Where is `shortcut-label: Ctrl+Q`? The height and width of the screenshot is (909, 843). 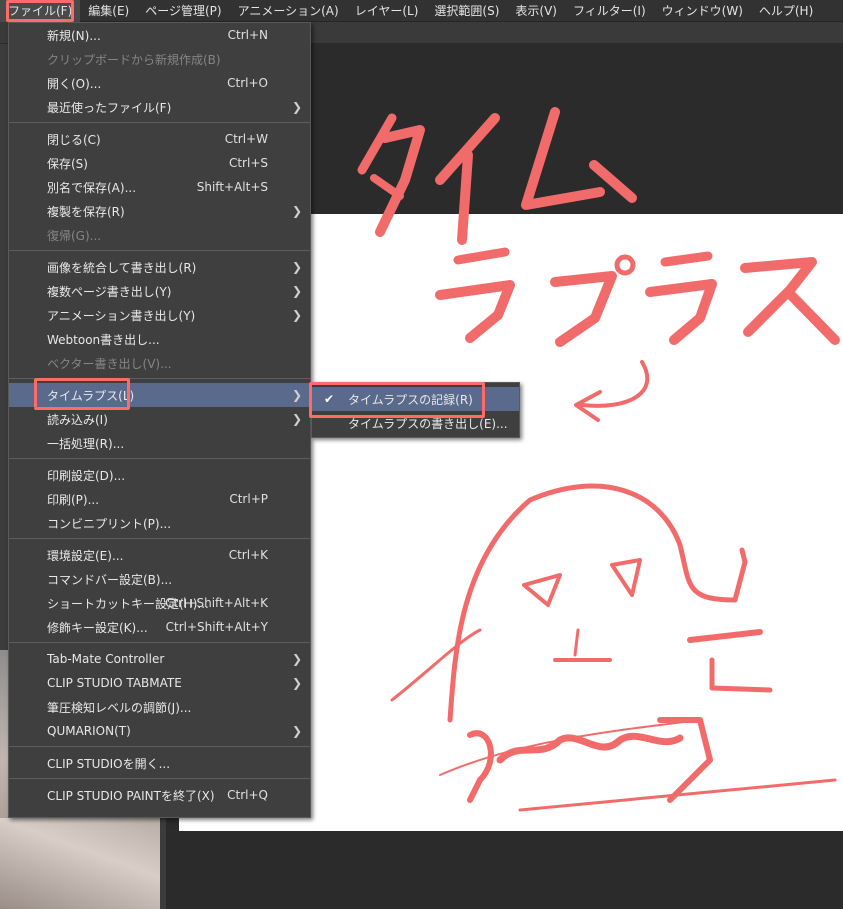
shortcut-label: Ctrl+Q is located at coordinates (247, 795).